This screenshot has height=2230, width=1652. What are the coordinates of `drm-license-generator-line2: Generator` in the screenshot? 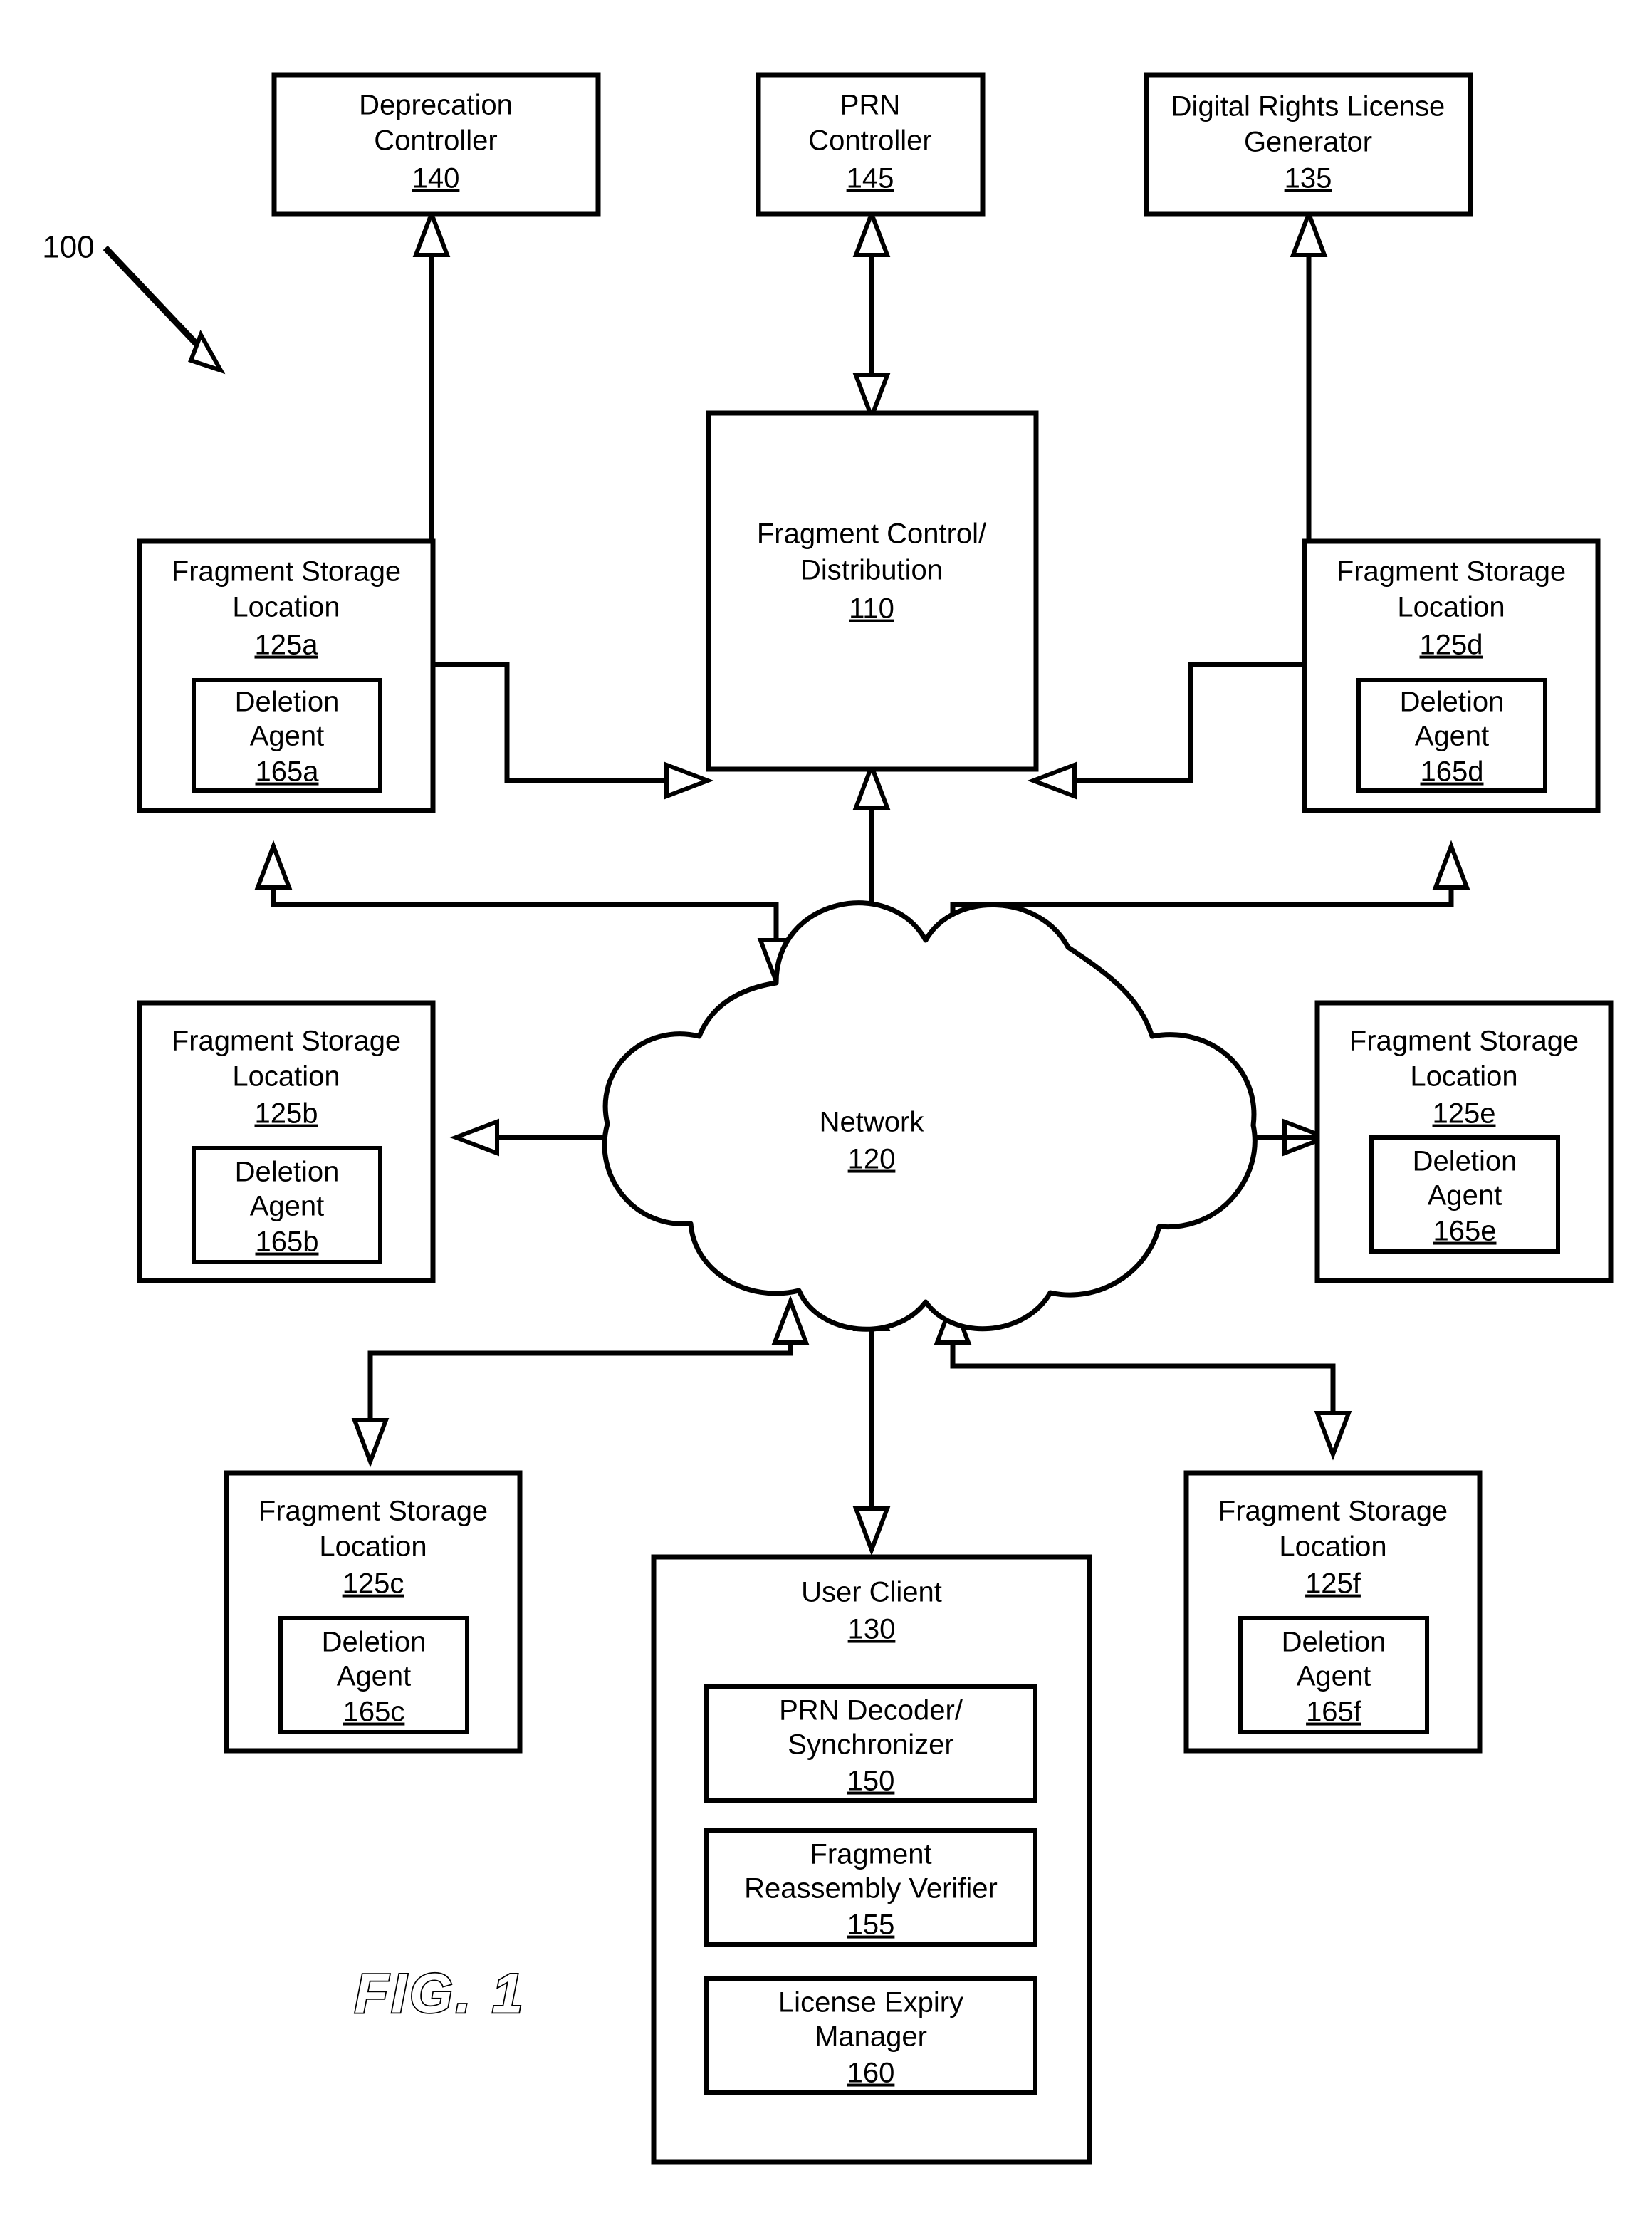 It's located at (1308, 142).